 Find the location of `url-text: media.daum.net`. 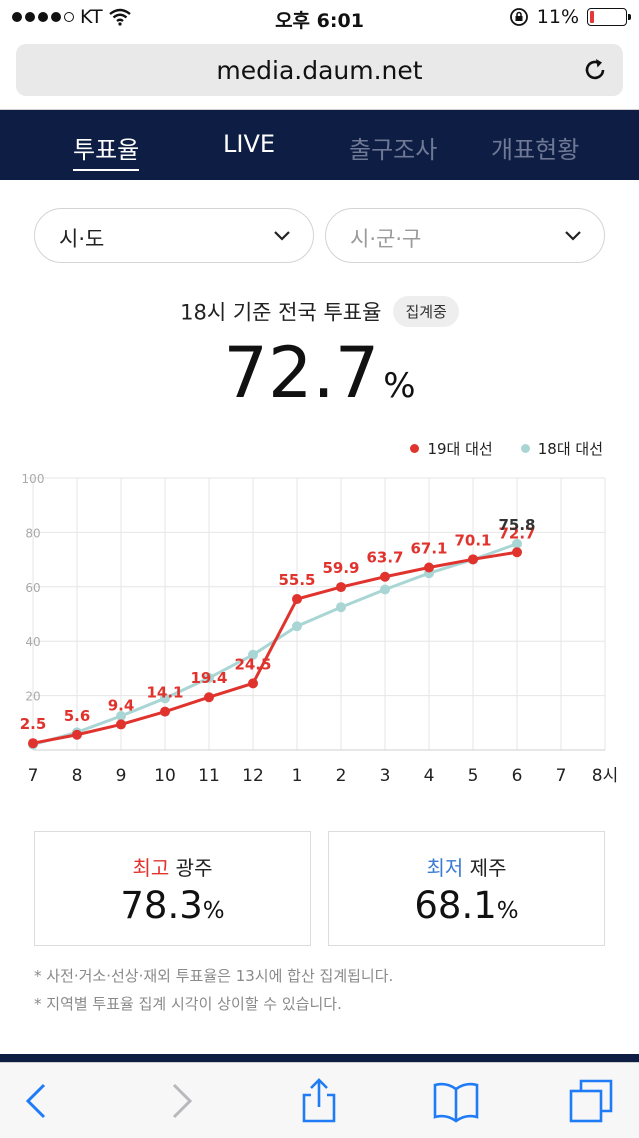

url-text: media.daum.net is located at coordinates (319, 70).